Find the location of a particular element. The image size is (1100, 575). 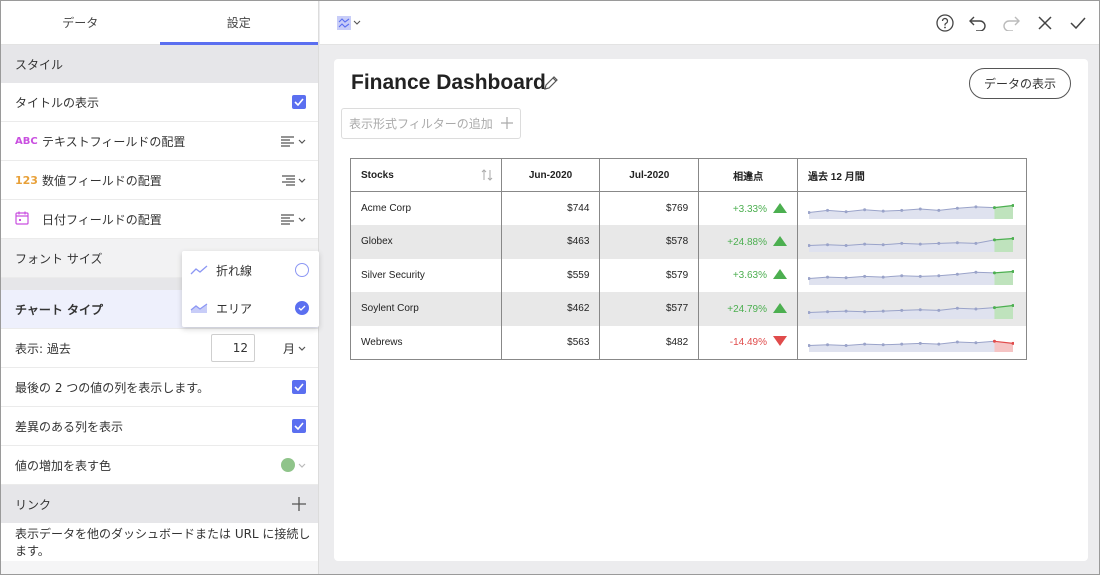

tab-settings: 設定 is located at coordinates (239, 23).